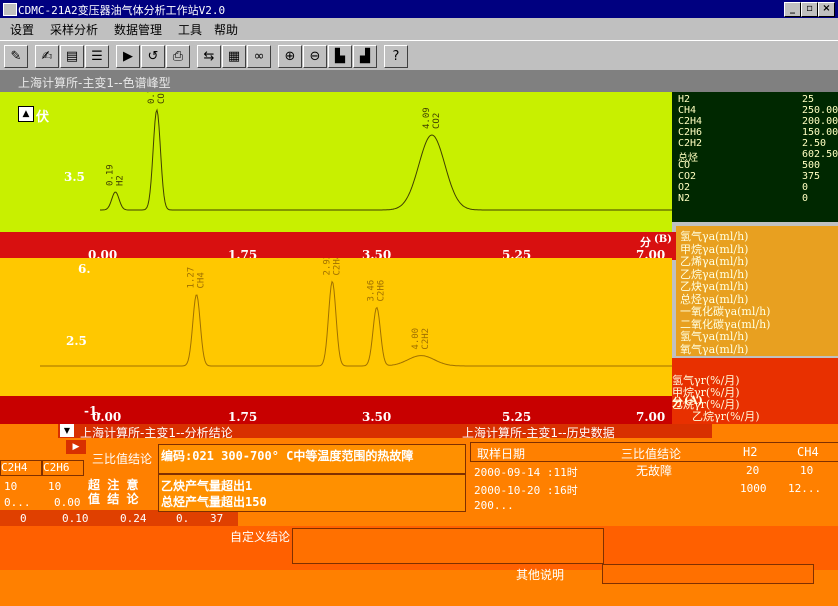 The width and height of the screenshot is (838, 606). I want to click on table-cell: 0.00, so click(67, 502).